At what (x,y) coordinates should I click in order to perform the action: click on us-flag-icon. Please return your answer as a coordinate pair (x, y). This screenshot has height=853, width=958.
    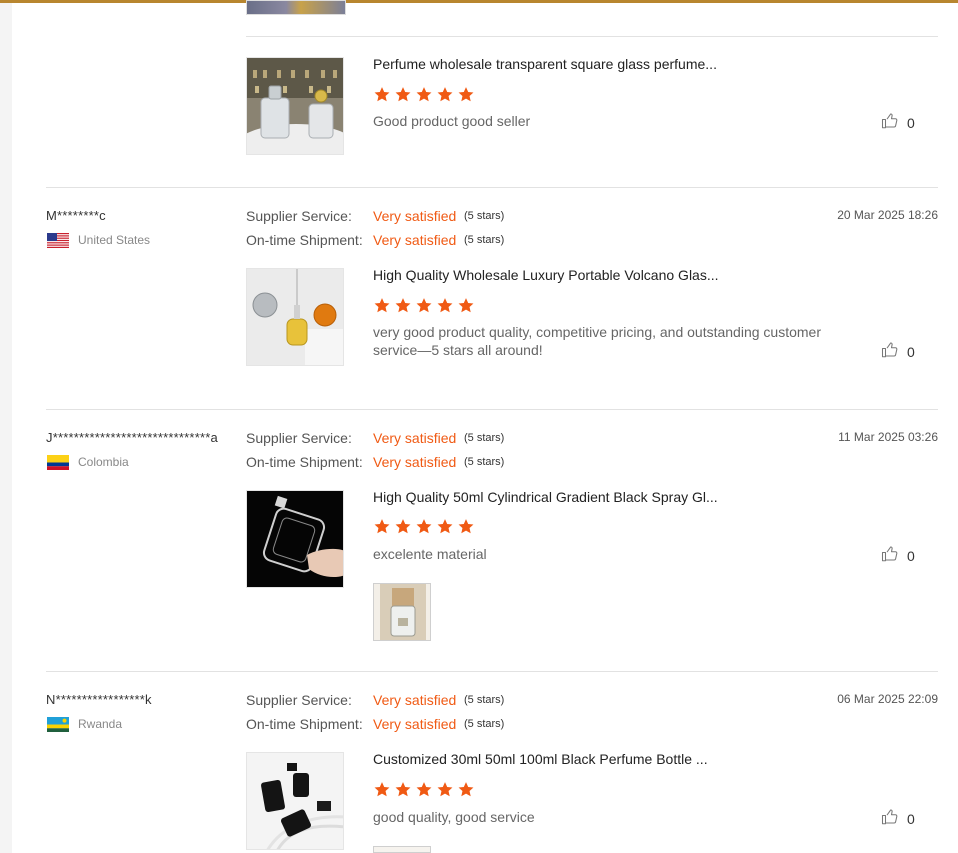
    Looking at the image, I should click on (58, 240).